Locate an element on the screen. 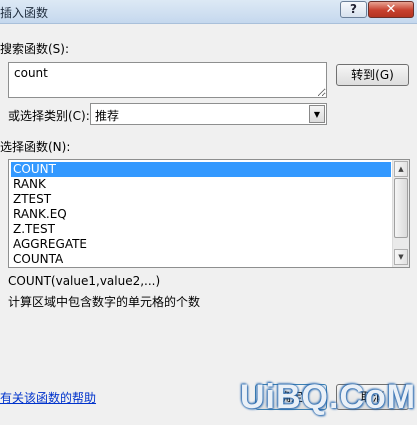 Image resolution: width=417 pixels, height=425 pixels. scroll-up-icon: ▲ is located at coordinates (401, 169).